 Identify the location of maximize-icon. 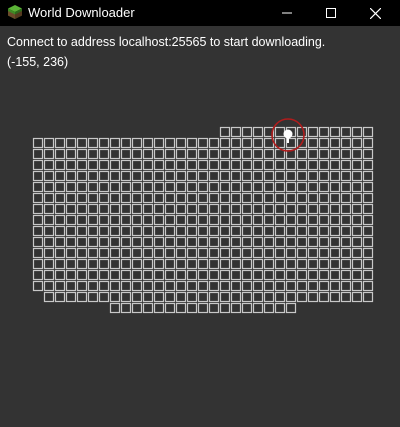
(331, 13).